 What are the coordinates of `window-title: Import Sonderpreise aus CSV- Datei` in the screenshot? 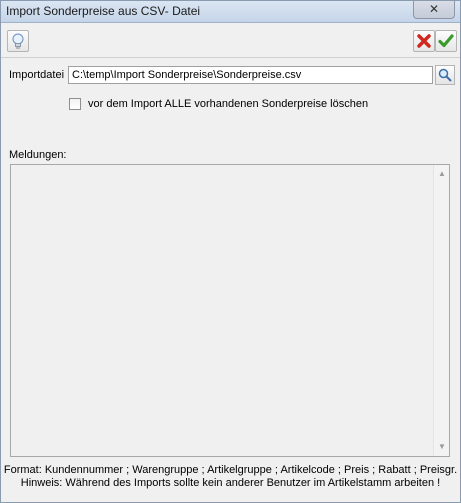 It's located at (103, 11).